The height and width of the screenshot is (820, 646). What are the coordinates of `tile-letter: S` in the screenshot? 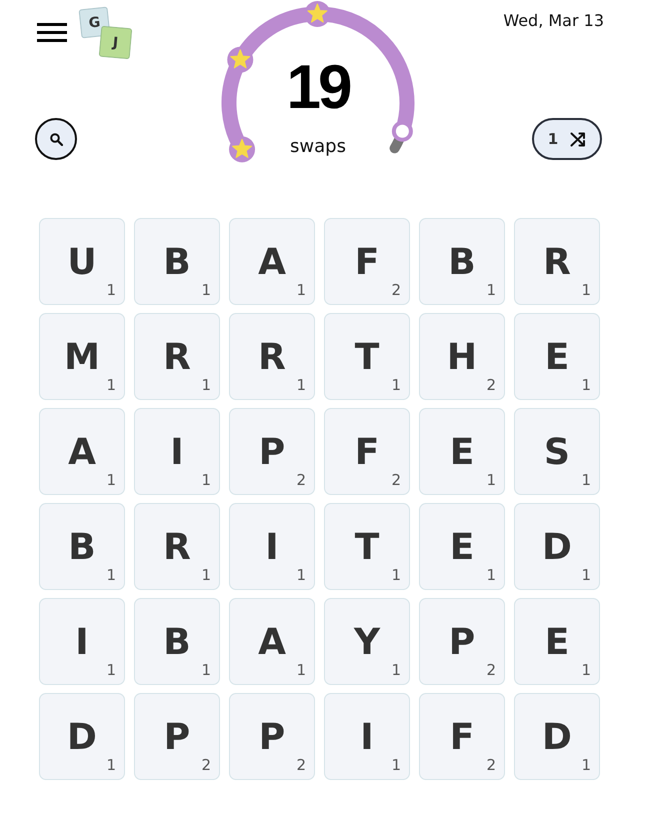 It's located at (557, 452).